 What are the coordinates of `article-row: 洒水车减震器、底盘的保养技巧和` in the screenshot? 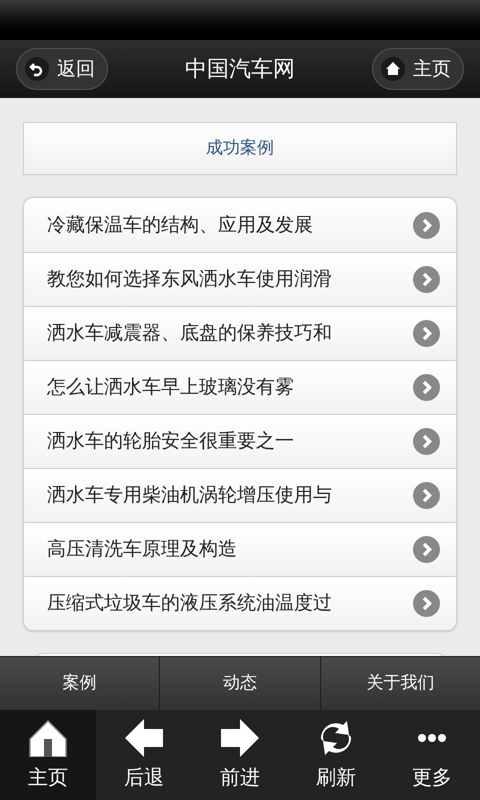 It's located at (240, 333).